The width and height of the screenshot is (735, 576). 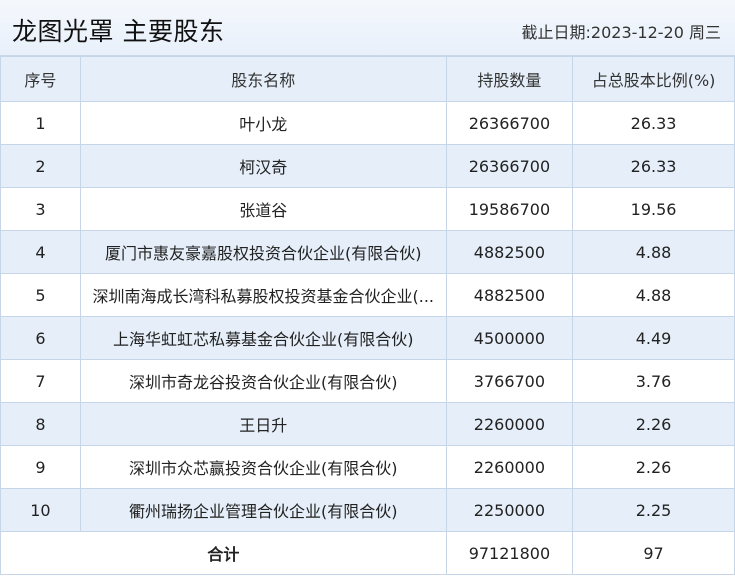 I want to click on table-row: 1 叶小龙 26366700 26.33, so click(x=367, y=123).